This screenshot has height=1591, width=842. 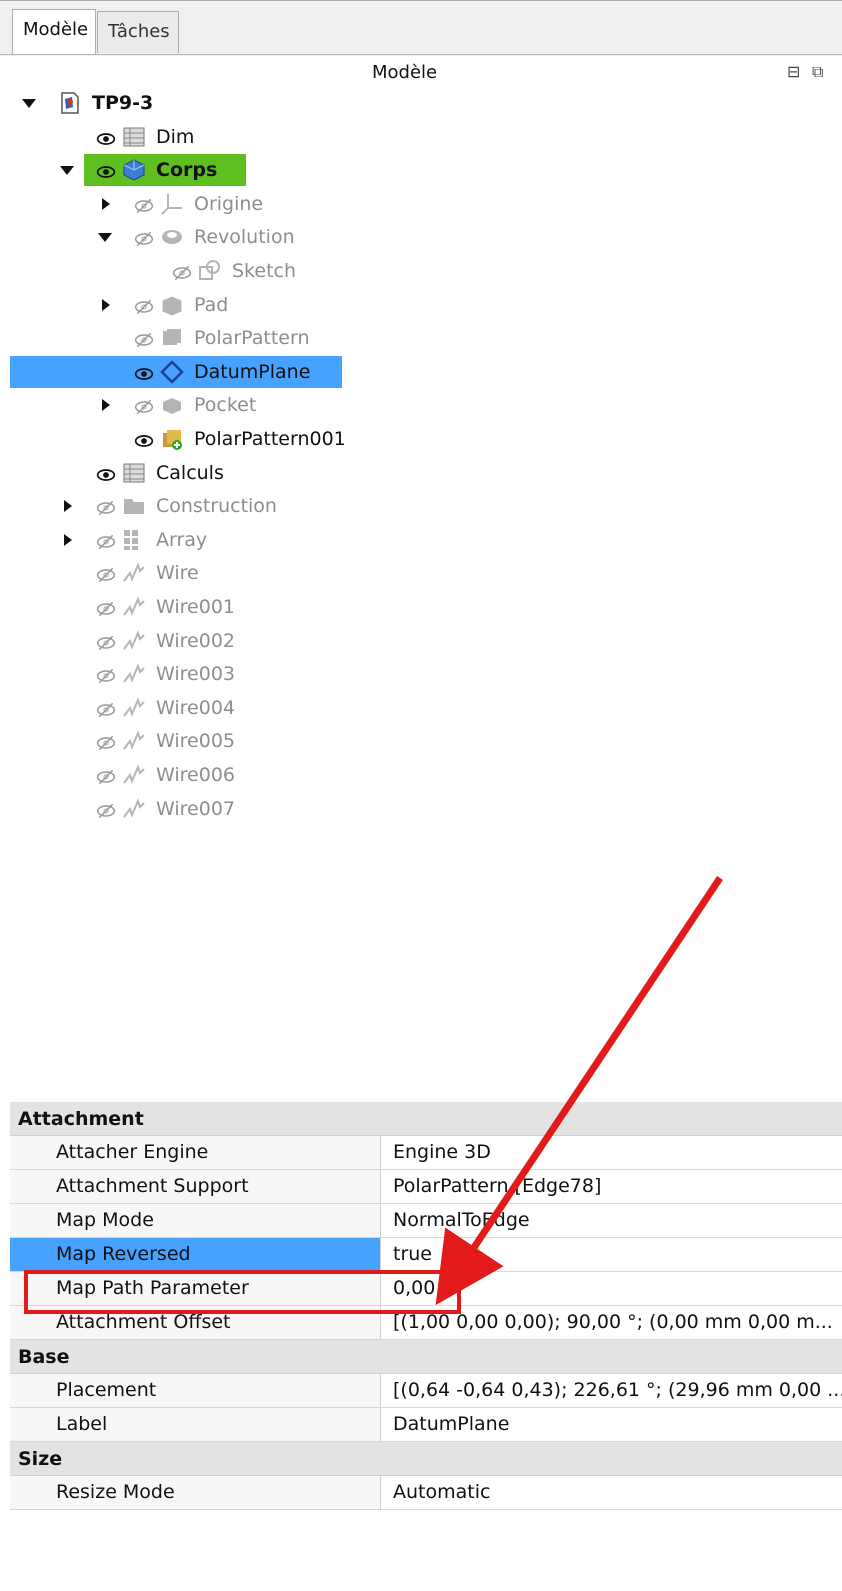 I want to click on tree-item: DatumPlane, so click(x=421, y=372).